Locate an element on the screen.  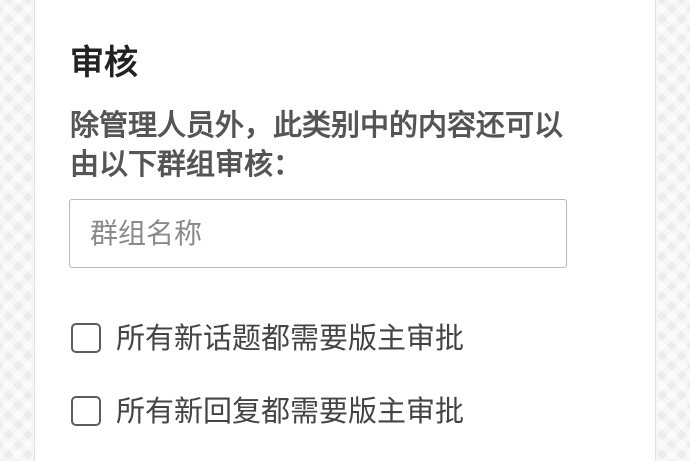
group-name-input is located at coordinates (318, 233).